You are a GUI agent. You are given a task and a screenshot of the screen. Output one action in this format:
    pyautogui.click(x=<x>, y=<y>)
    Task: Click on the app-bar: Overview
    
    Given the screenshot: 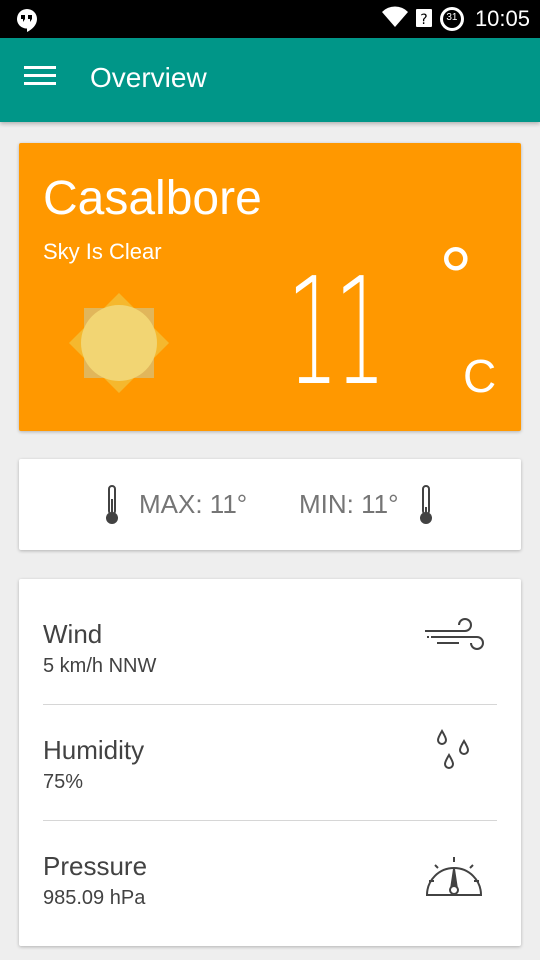 What is the action you would take?
    pyautogui.click(x=270, y=80)
    